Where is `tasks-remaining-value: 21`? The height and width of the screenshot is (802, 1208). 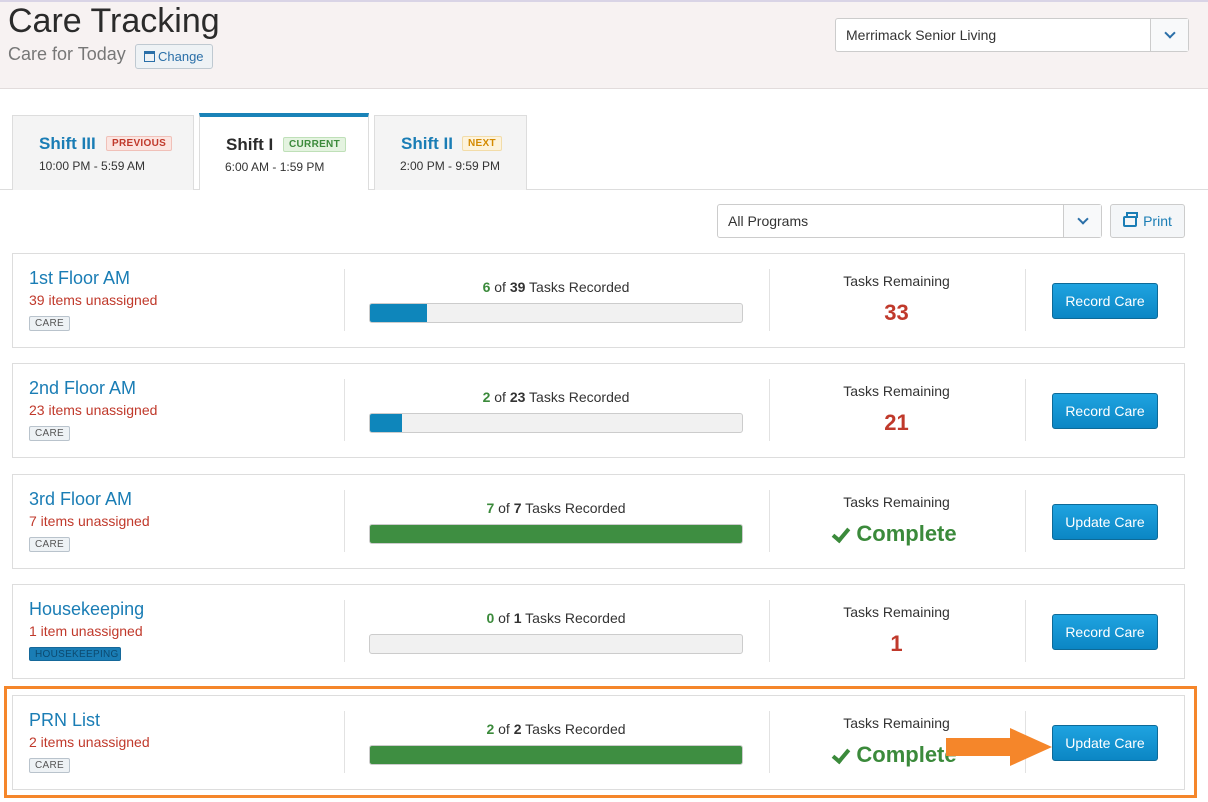
tasks-remaining-value: 21 is located at coordinates (896, 423).